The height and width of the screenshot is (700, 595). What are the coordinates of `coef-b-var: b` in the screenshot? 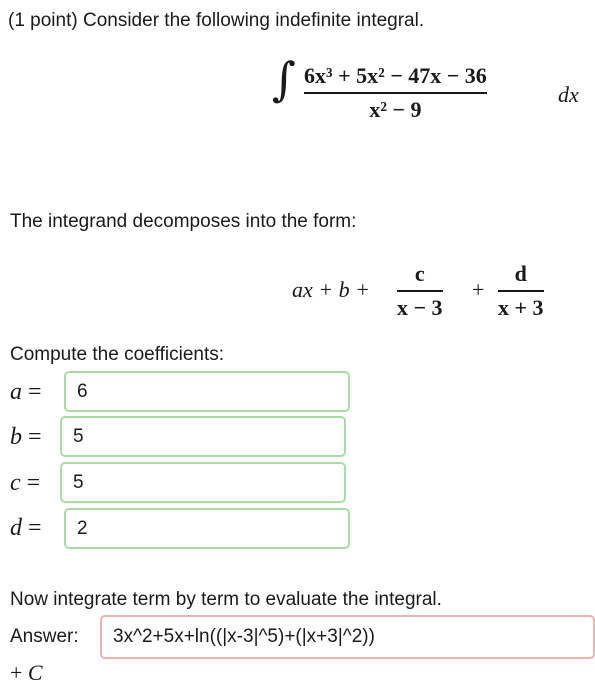 It's located at (16, 437).